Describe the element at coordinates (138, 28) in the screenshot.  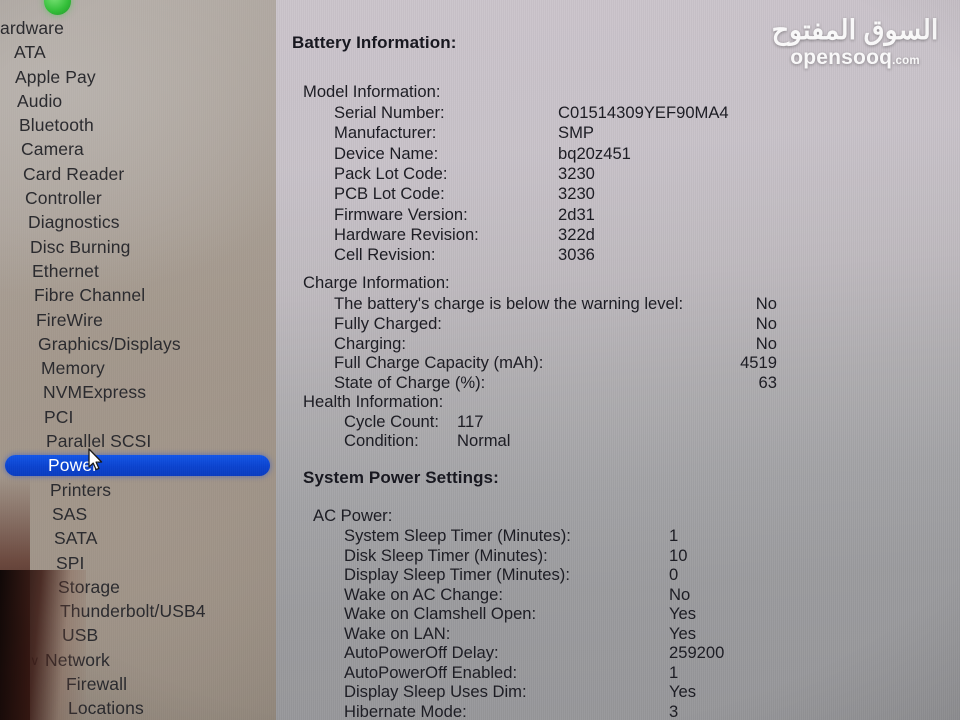
I see `sidebar-item-ardware: ardware` at that location.